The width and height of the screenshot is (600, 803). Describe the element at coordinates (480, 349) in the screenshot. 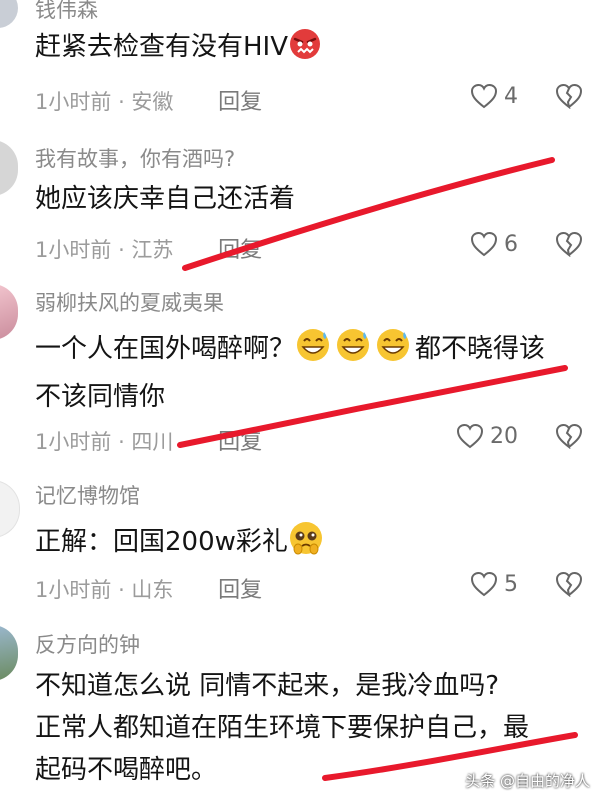

I see `comment-text-line: 都不晓得该` at that location.